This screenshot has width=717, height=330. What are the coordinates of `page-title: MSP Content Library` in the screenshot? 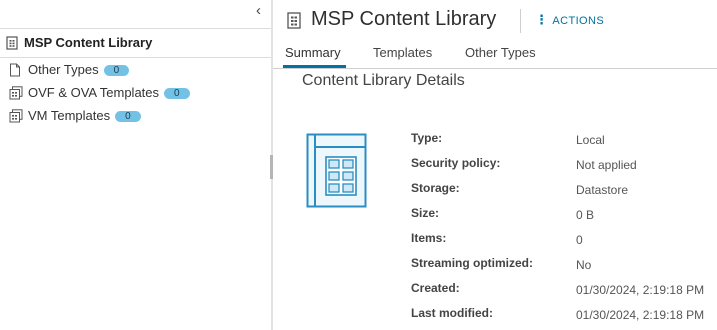 It's located at (404, 19).